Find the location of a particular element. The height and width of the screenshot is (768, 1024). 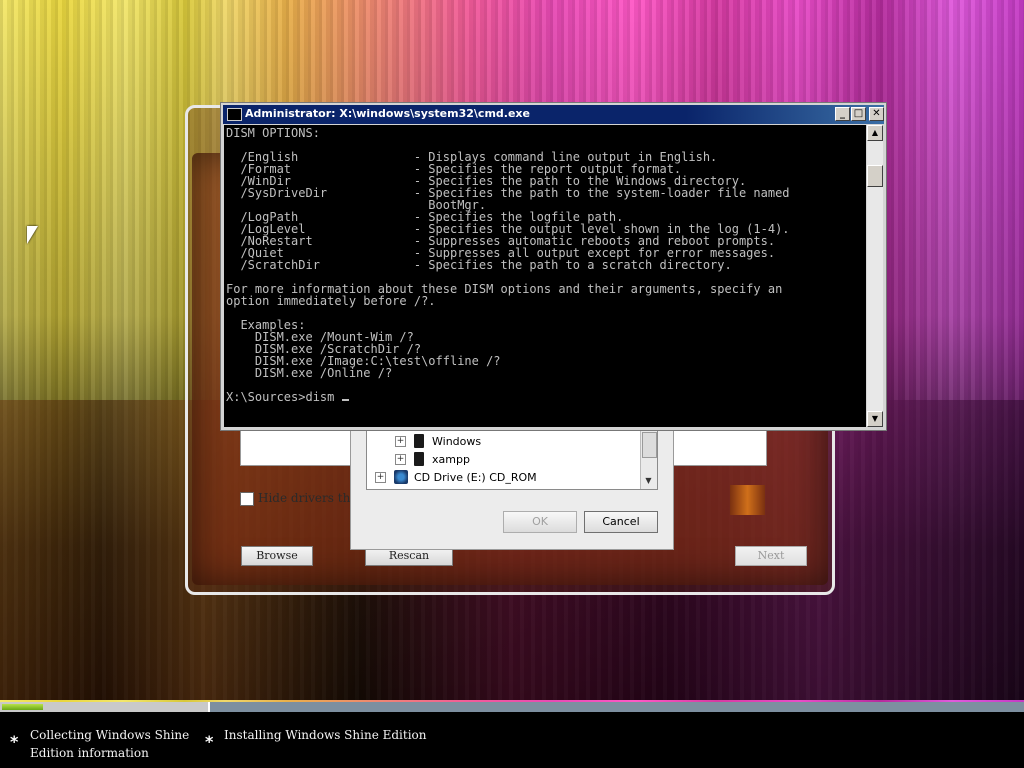

text-cursor is located at coordinates (345, 400).